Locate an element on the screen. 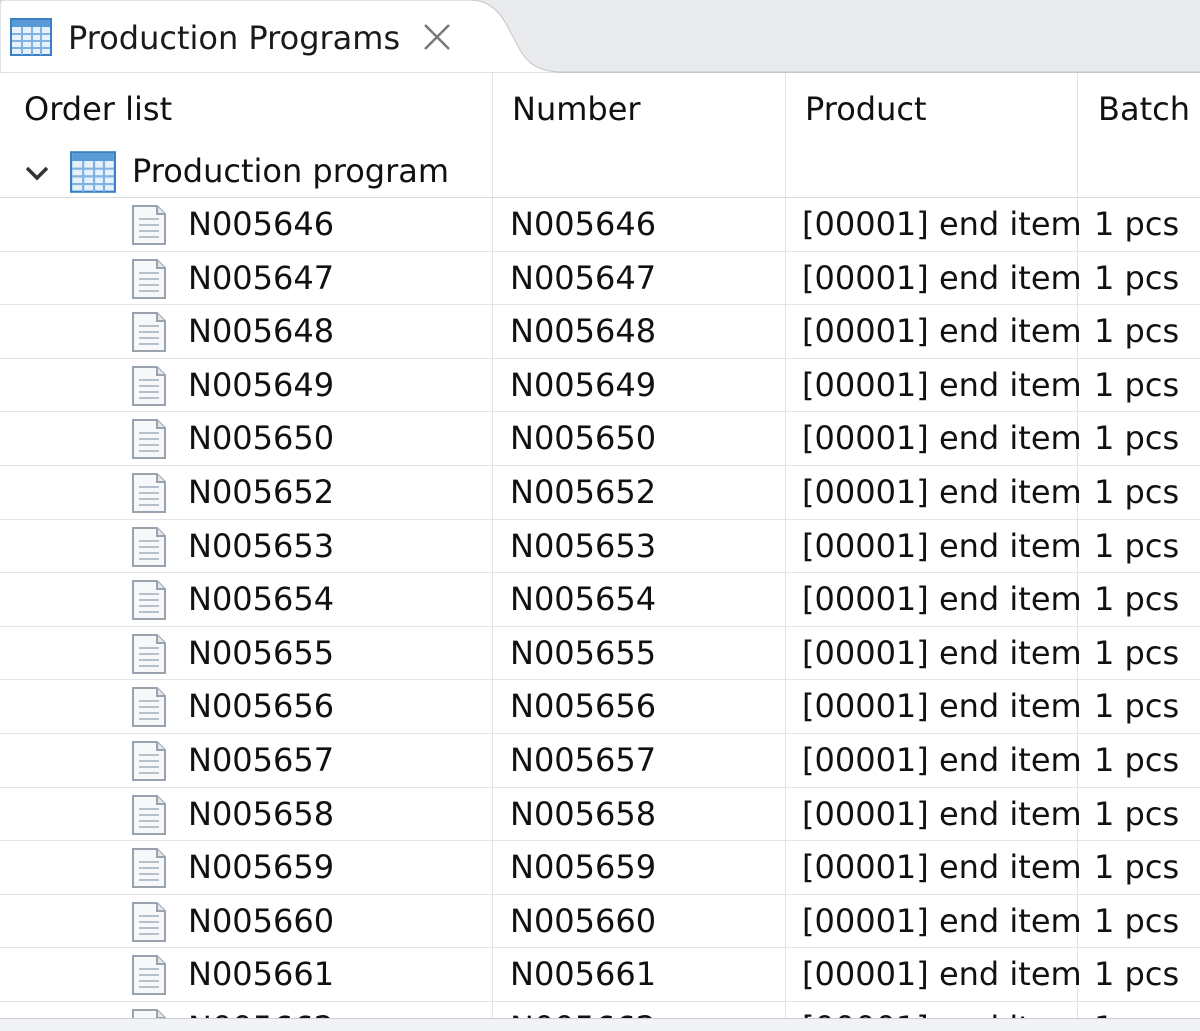 Image resolution: width=1200 pixels, height=1031 pixels. cell-number: N005653 is located at coordinates (583, 545).